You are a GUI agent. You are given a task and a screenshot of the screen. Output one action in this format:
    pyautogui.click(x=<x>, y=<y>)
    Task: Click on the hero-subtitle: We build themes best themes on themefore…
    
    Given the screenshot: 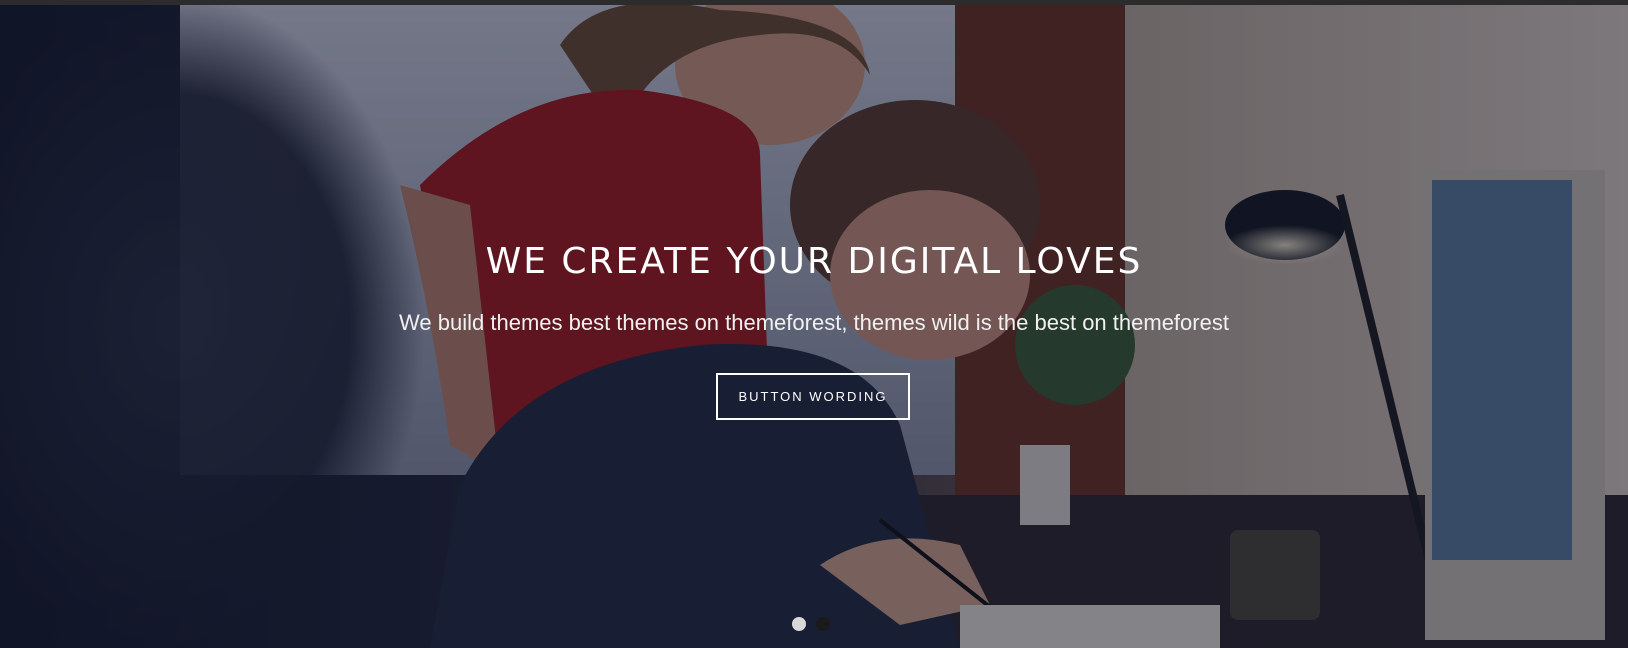 What is the action you would take?
    pyautogui.click(x=814, y=322)
    